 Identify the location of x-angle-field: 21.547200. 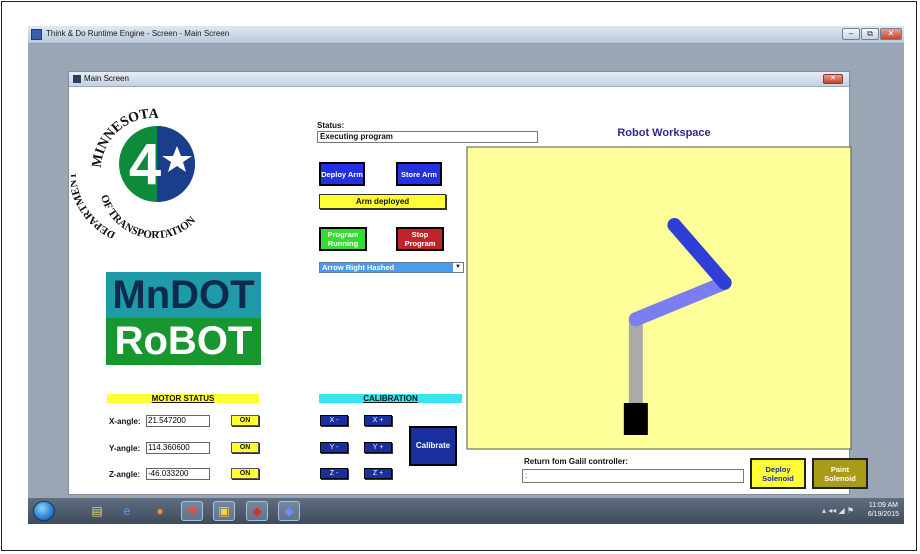
(178, 421).